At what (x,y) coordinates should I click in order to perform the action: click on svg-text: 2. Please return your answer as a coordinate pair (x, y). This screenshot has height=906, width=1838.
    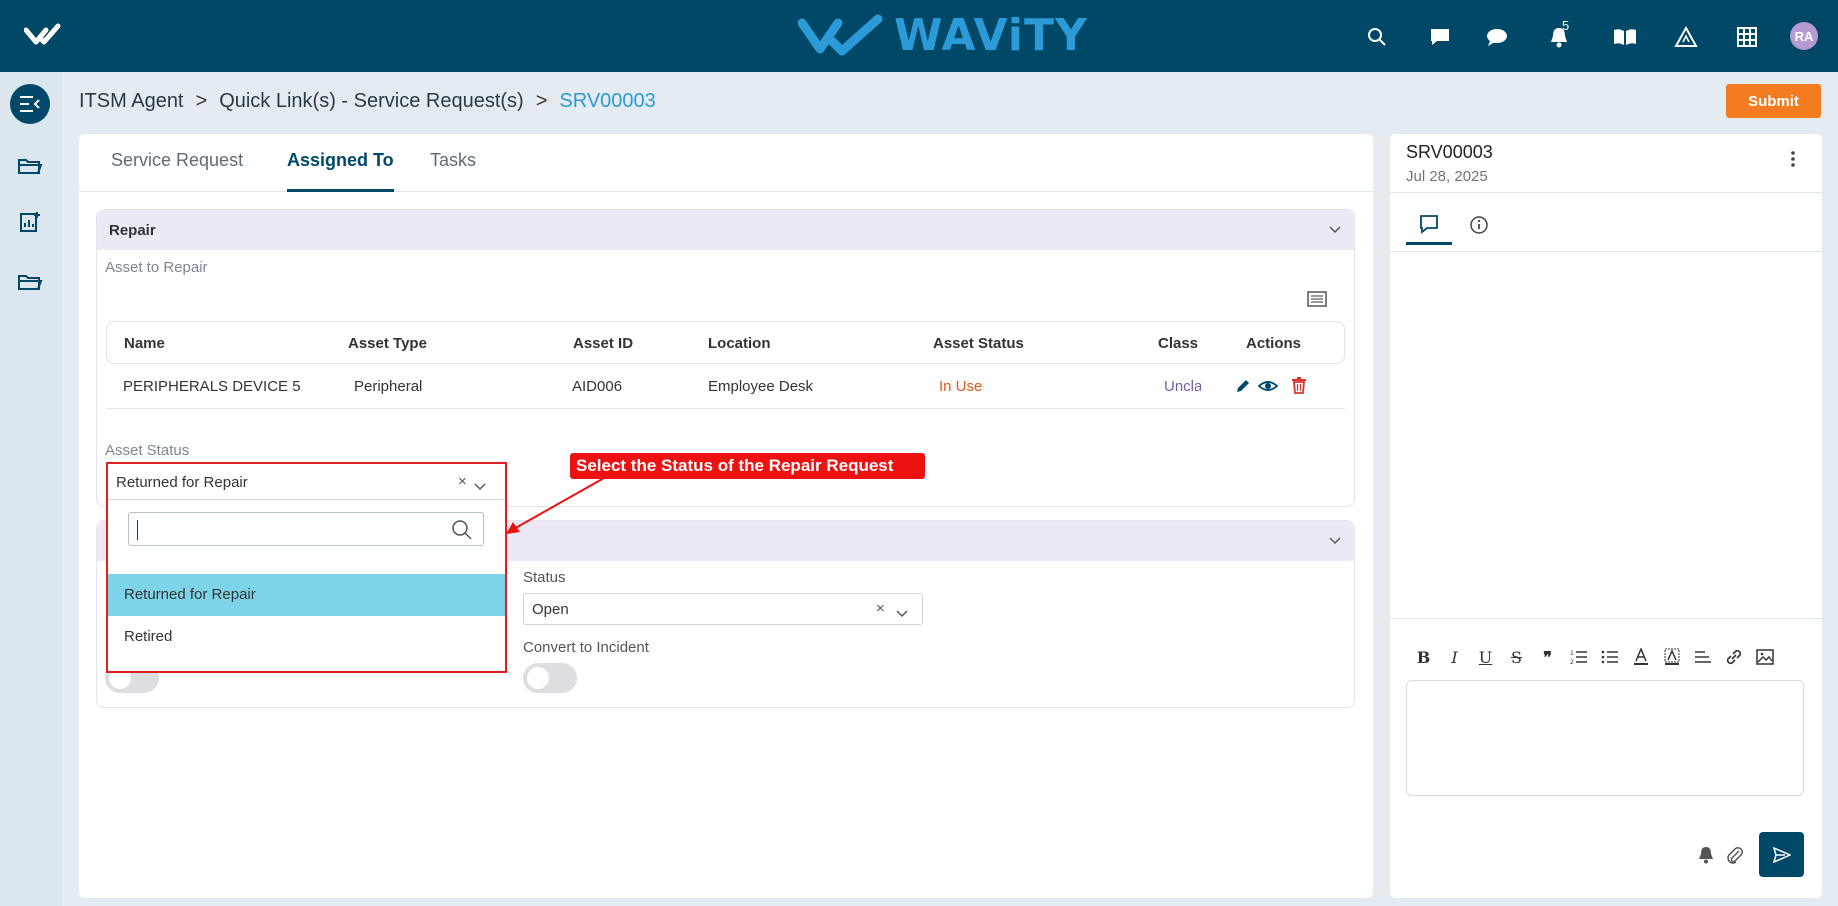
    Looking at the image, I should click on (1572, 662).